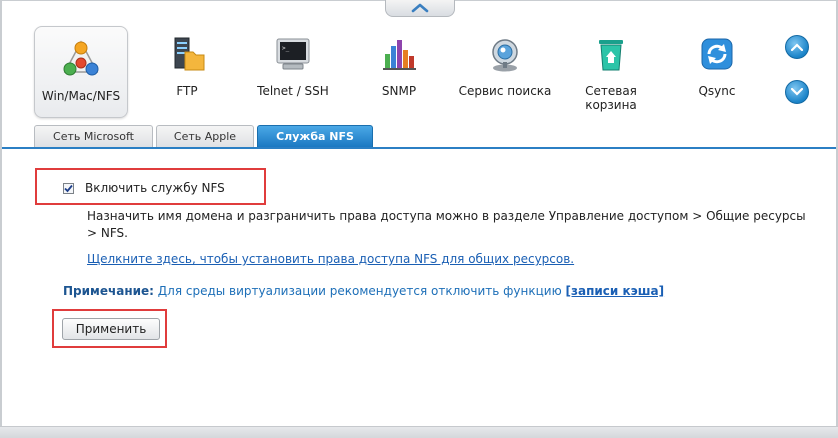 The width and height of the screenshot is (838, 438). What do you see at coordinates (399, 91) in the screenshot?
I see `service-label: SNMP` at bounding box center [399, 91].